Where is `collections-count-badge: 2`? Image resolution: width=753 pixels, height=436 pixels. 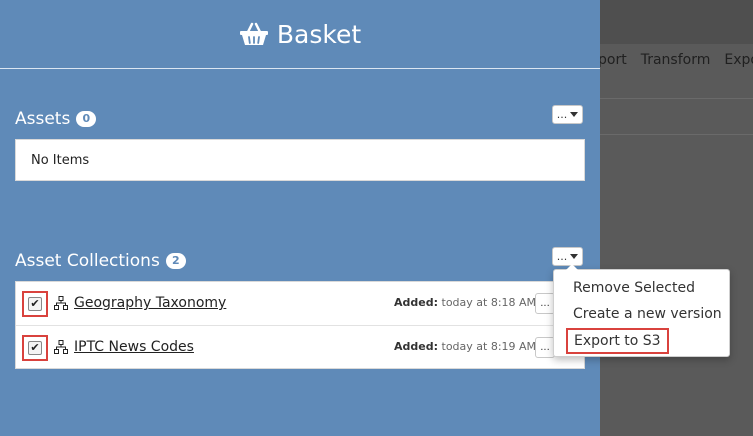 collections-count-badge: 2 is located at coordinates (175, 261).